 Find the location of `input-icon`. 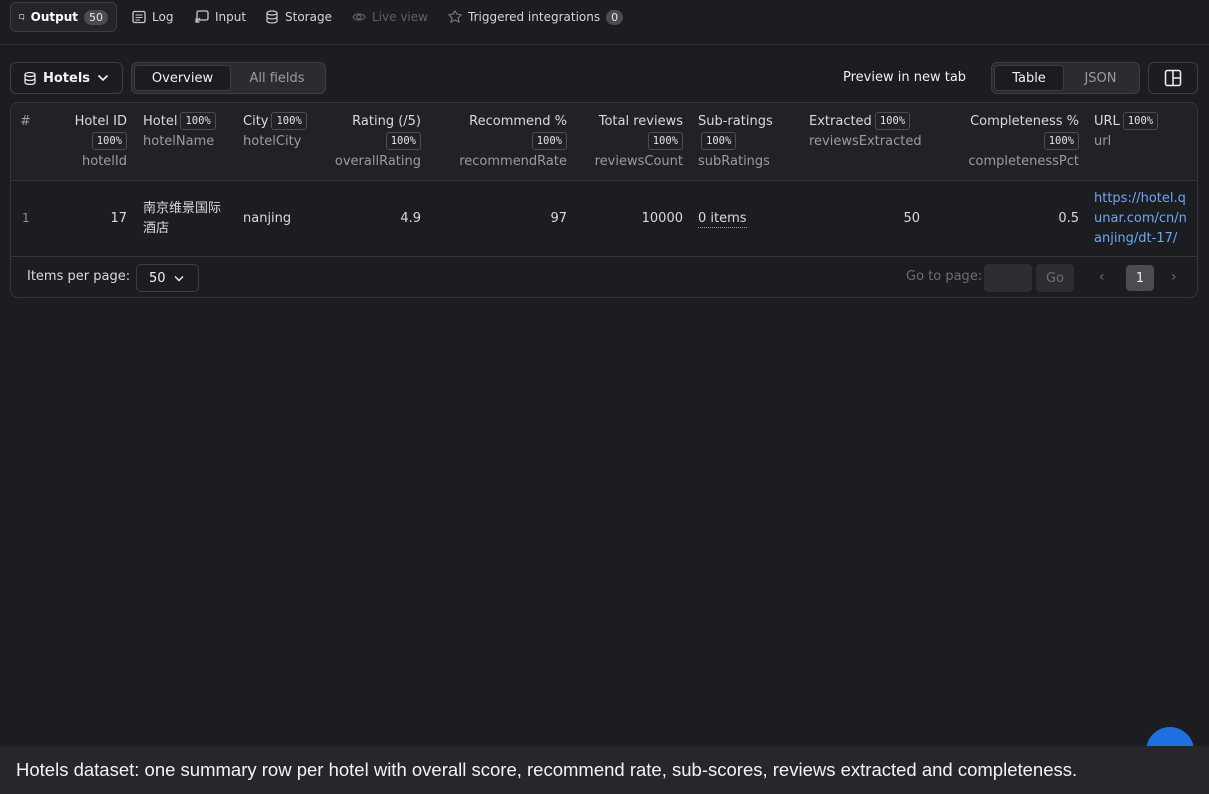

input-icon is located at coordinates (202, 16).